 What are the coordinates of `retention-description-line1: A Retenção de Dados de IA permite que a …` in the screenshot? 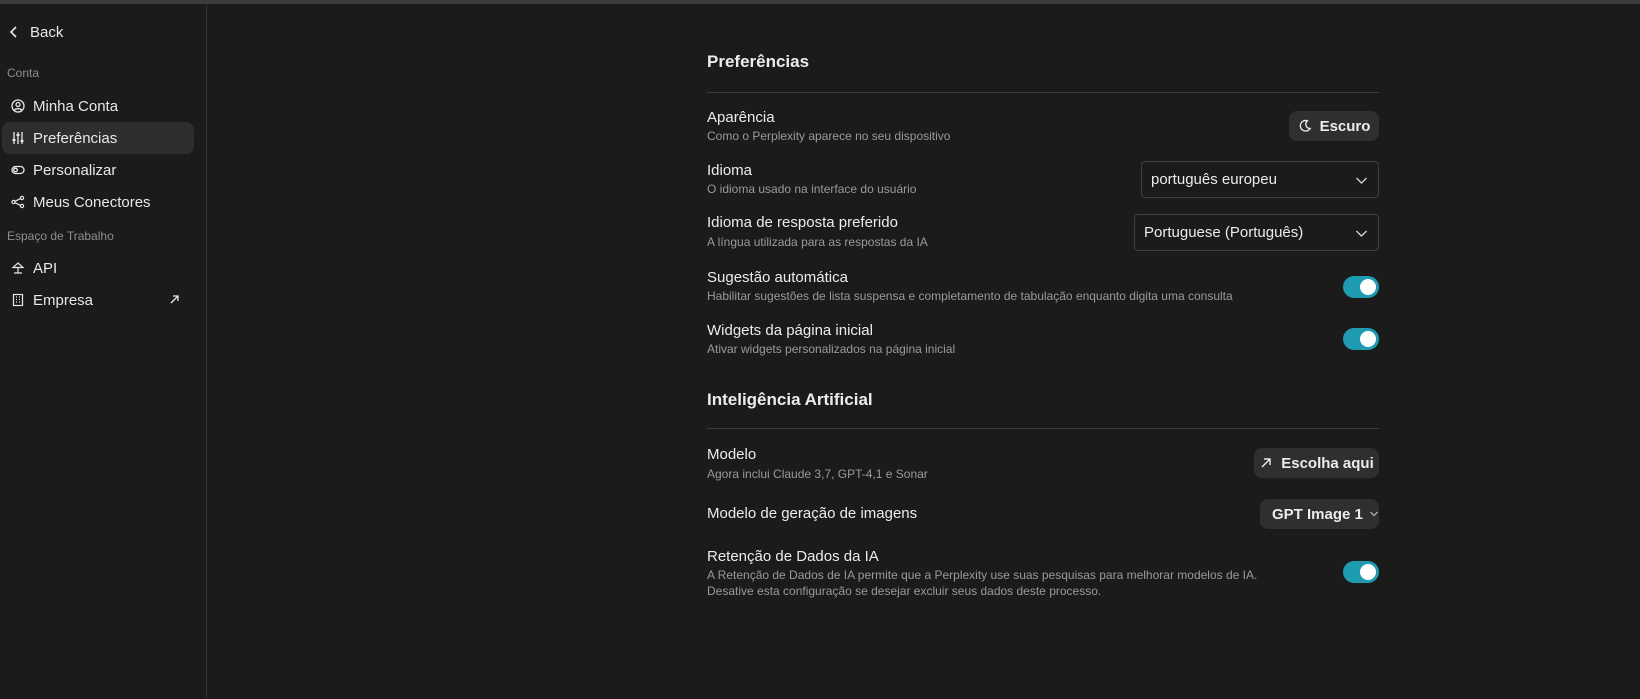 It's located at (982, 575).